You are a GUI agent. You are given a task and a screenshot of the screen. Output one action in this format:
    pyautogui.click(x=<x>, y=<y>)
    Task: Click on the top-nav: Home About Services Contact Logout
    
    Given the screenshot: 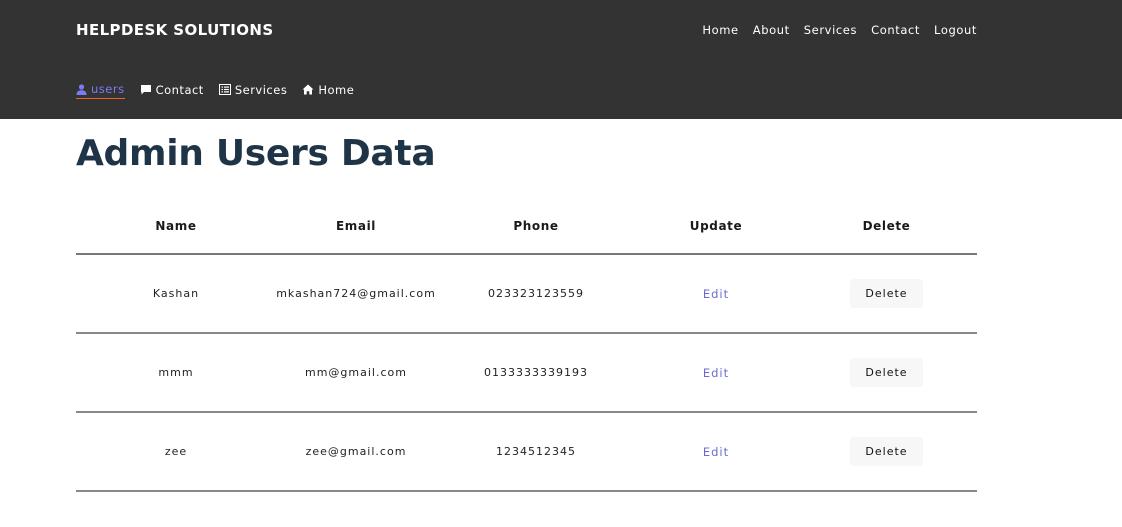 What is the action you would take?
    pyautogui.click(x=839, y=30)
    